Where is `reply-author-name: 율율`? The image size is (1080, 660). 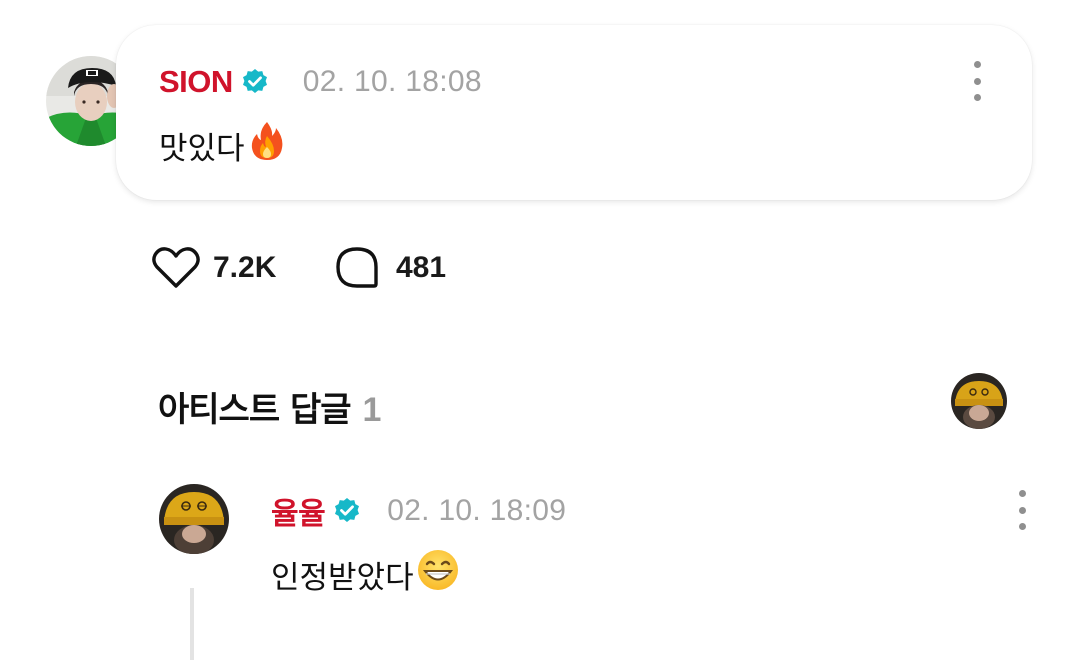
reply-author-name: 율율 is located at coordinates (298, 511).